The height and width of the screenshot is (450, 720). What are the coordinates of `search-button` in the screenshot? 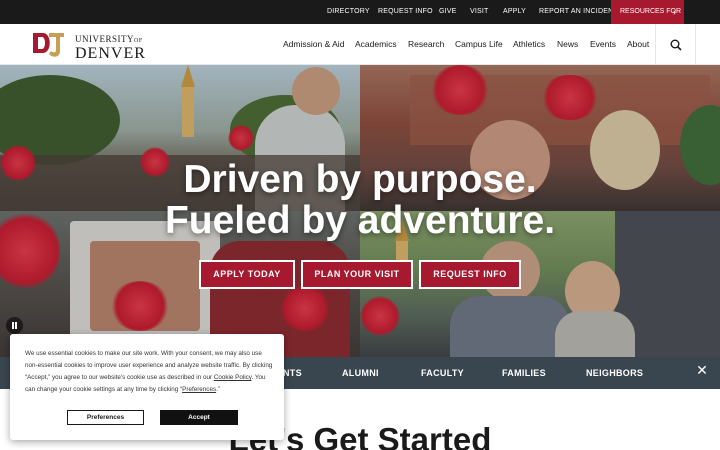 It's located at (675, 44).